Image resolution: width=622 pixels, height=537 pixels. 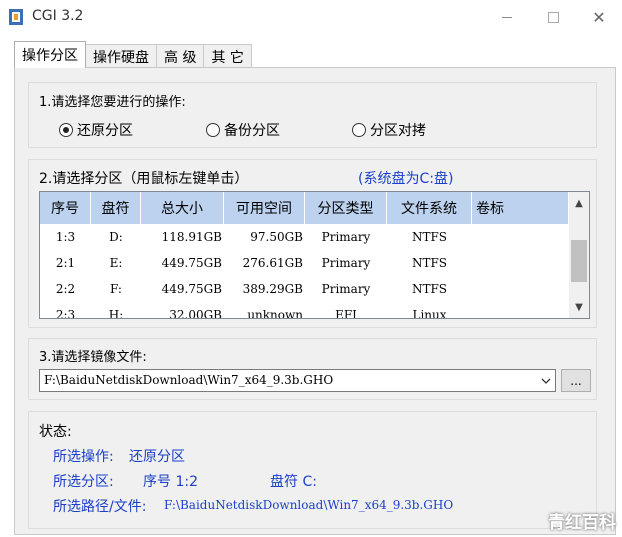 I want to click on table-row: 2:3 H: 32.00GB unknown EFI Linux, so click(x=304, y=310).